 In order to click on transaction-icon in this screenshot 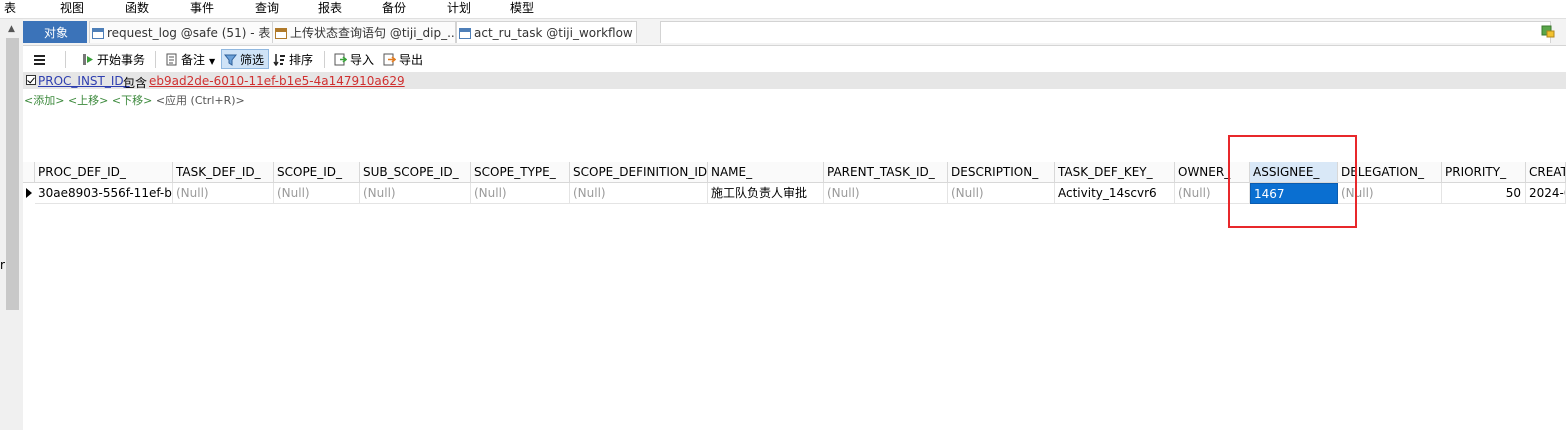, I will do `click(88, 59)`.